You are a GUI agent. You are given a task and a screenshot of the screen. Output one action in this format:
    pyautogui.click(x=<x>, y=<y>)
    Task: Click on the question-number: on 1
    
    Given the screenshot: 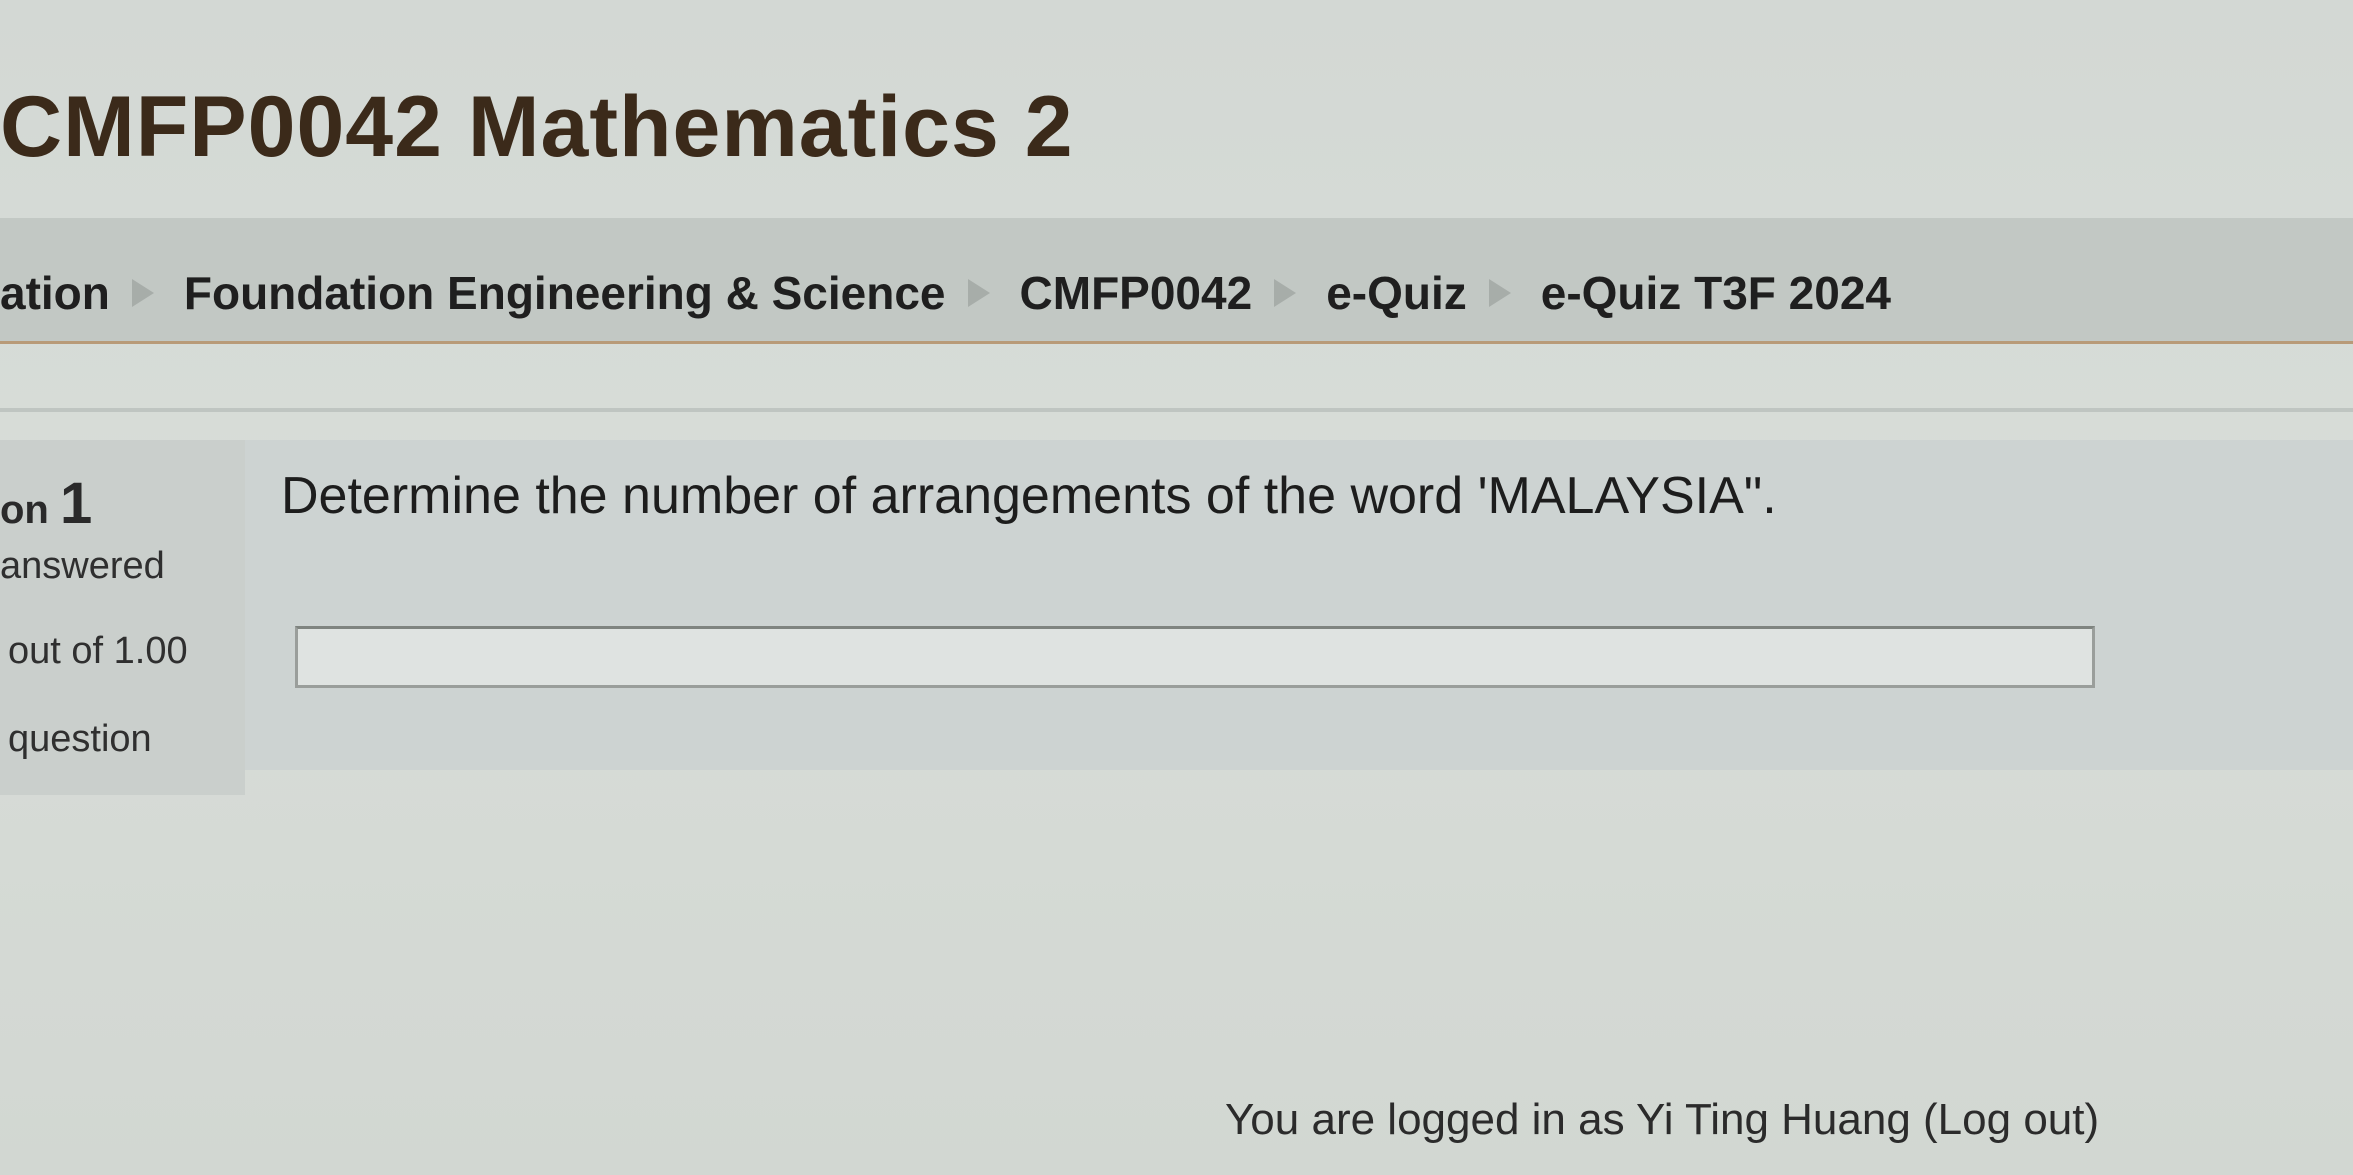 What is the action you would take?
    pyautogui.click(x=46, y=503)
    